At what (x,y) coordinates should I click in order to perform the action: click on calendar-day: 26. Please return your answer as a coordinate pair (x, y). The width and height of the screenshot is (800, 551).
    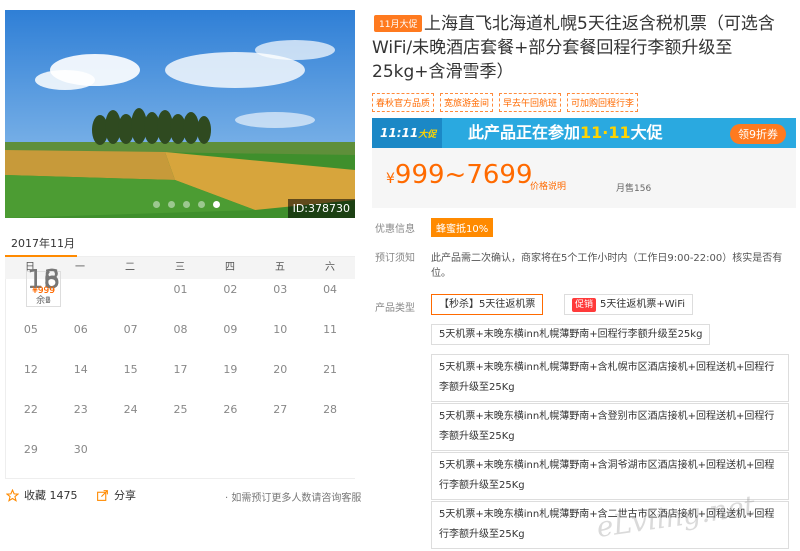
    Looking at the image, I should click on (230, 419).